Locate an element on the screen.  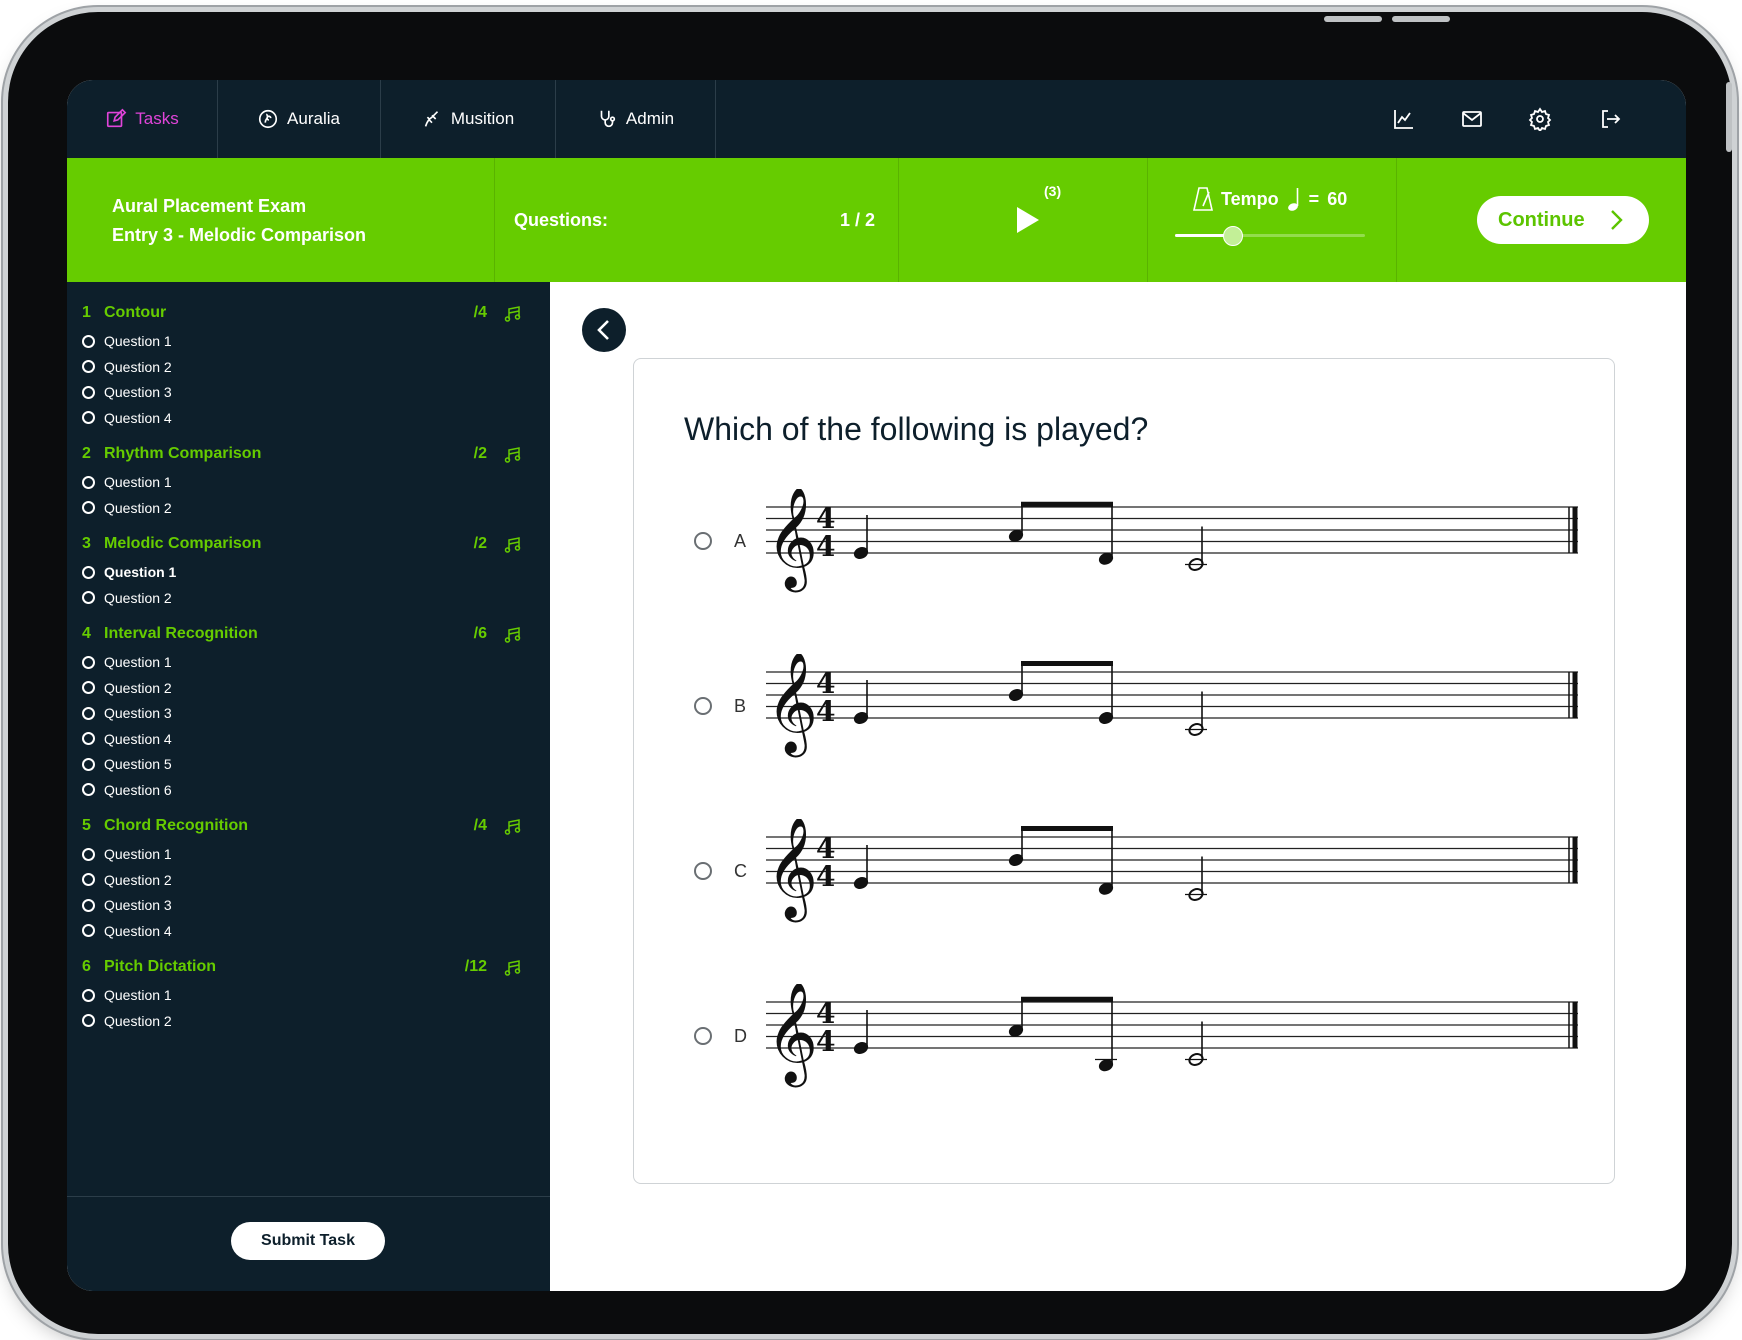
section-title: Pitch Dictation is located at coordinates (160, 966).